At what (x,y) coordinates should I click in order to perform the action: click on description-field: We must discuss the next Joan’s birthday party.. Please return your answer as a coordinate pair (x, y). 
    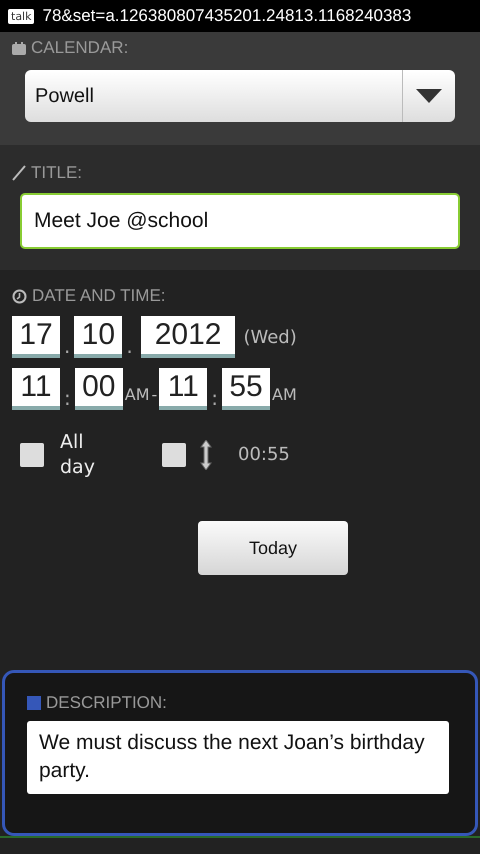
    Looking at the image, I should click on (238, 757).